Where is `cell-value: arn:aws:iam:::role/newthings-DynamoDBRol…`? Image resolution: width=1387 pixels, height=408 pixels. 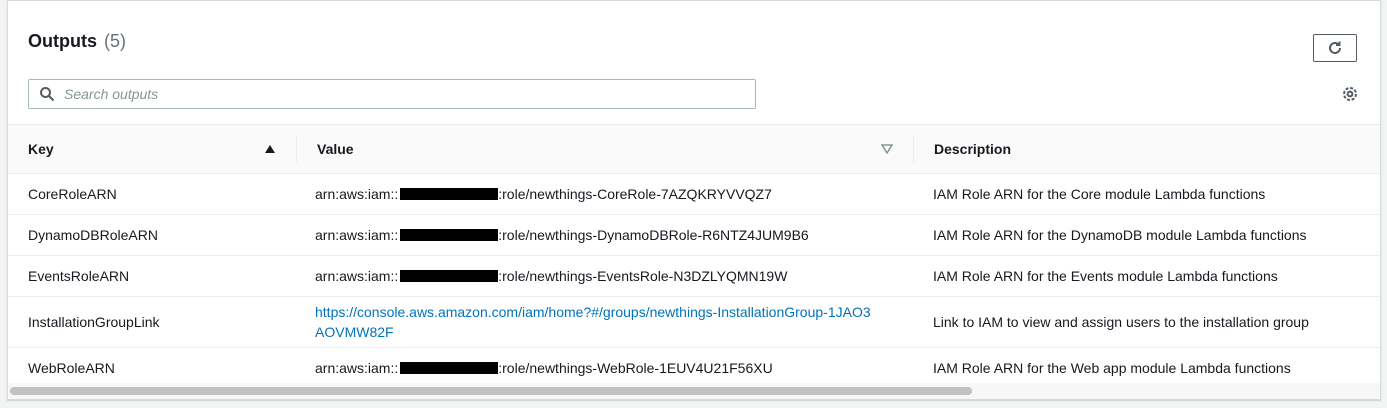 cell-value: arn:aws:iam:::role/newthings-DynamoDBRol… is located at coordinates (604, 235).